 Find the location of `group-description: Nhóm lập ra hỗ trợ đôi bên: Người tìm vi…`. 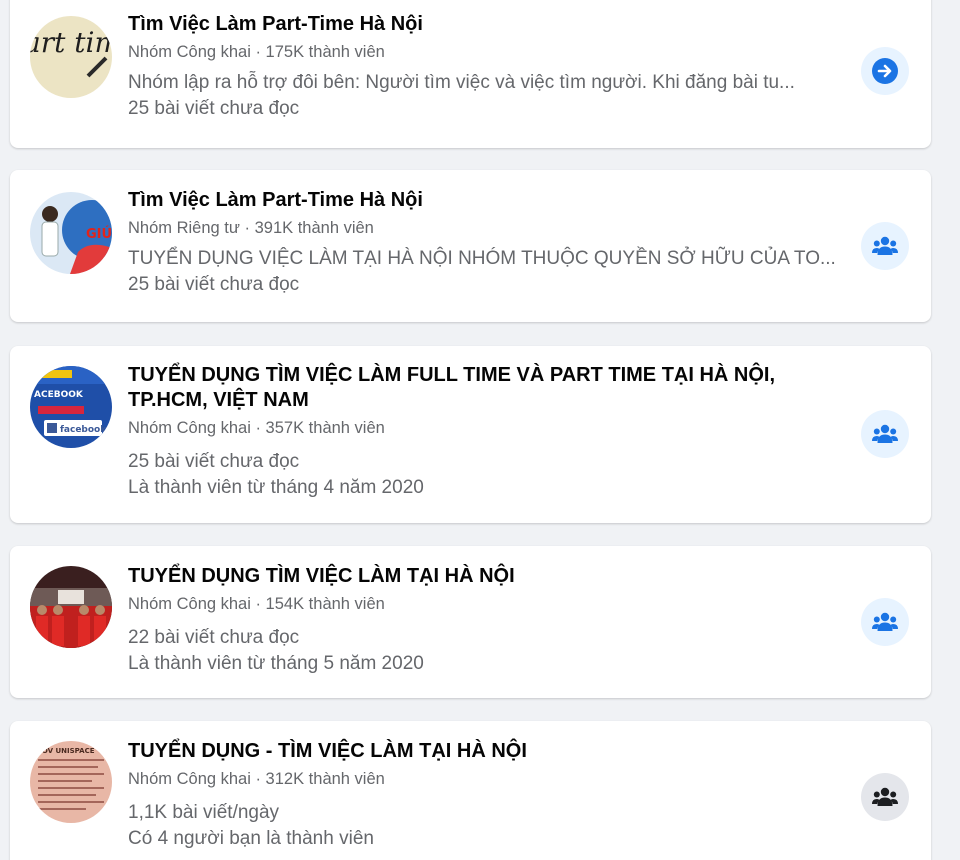

group-description: Nhóm lập ra hỗ trợ đôi bên: Người tìm vi… is located at coordinates (461, 82).